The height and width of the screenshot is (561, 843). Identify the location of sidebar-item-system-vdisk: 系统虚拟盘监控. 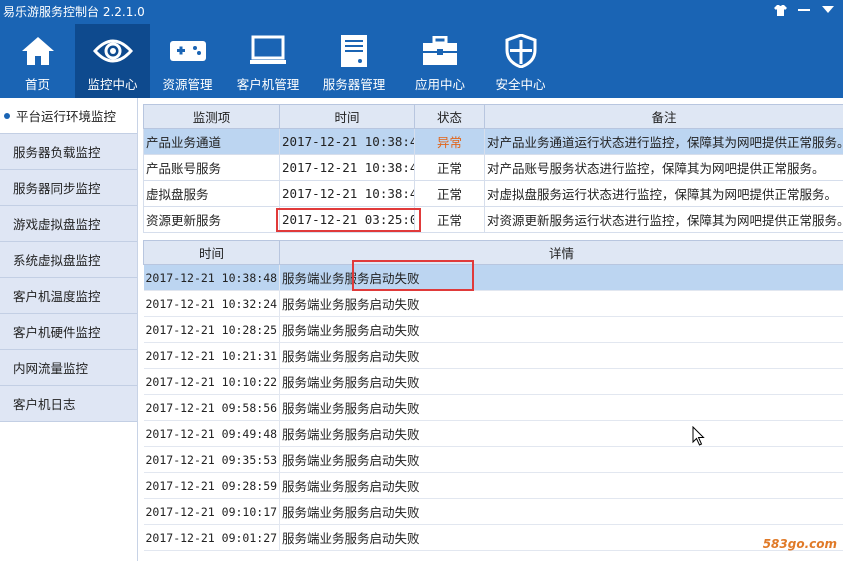
(68, 260).